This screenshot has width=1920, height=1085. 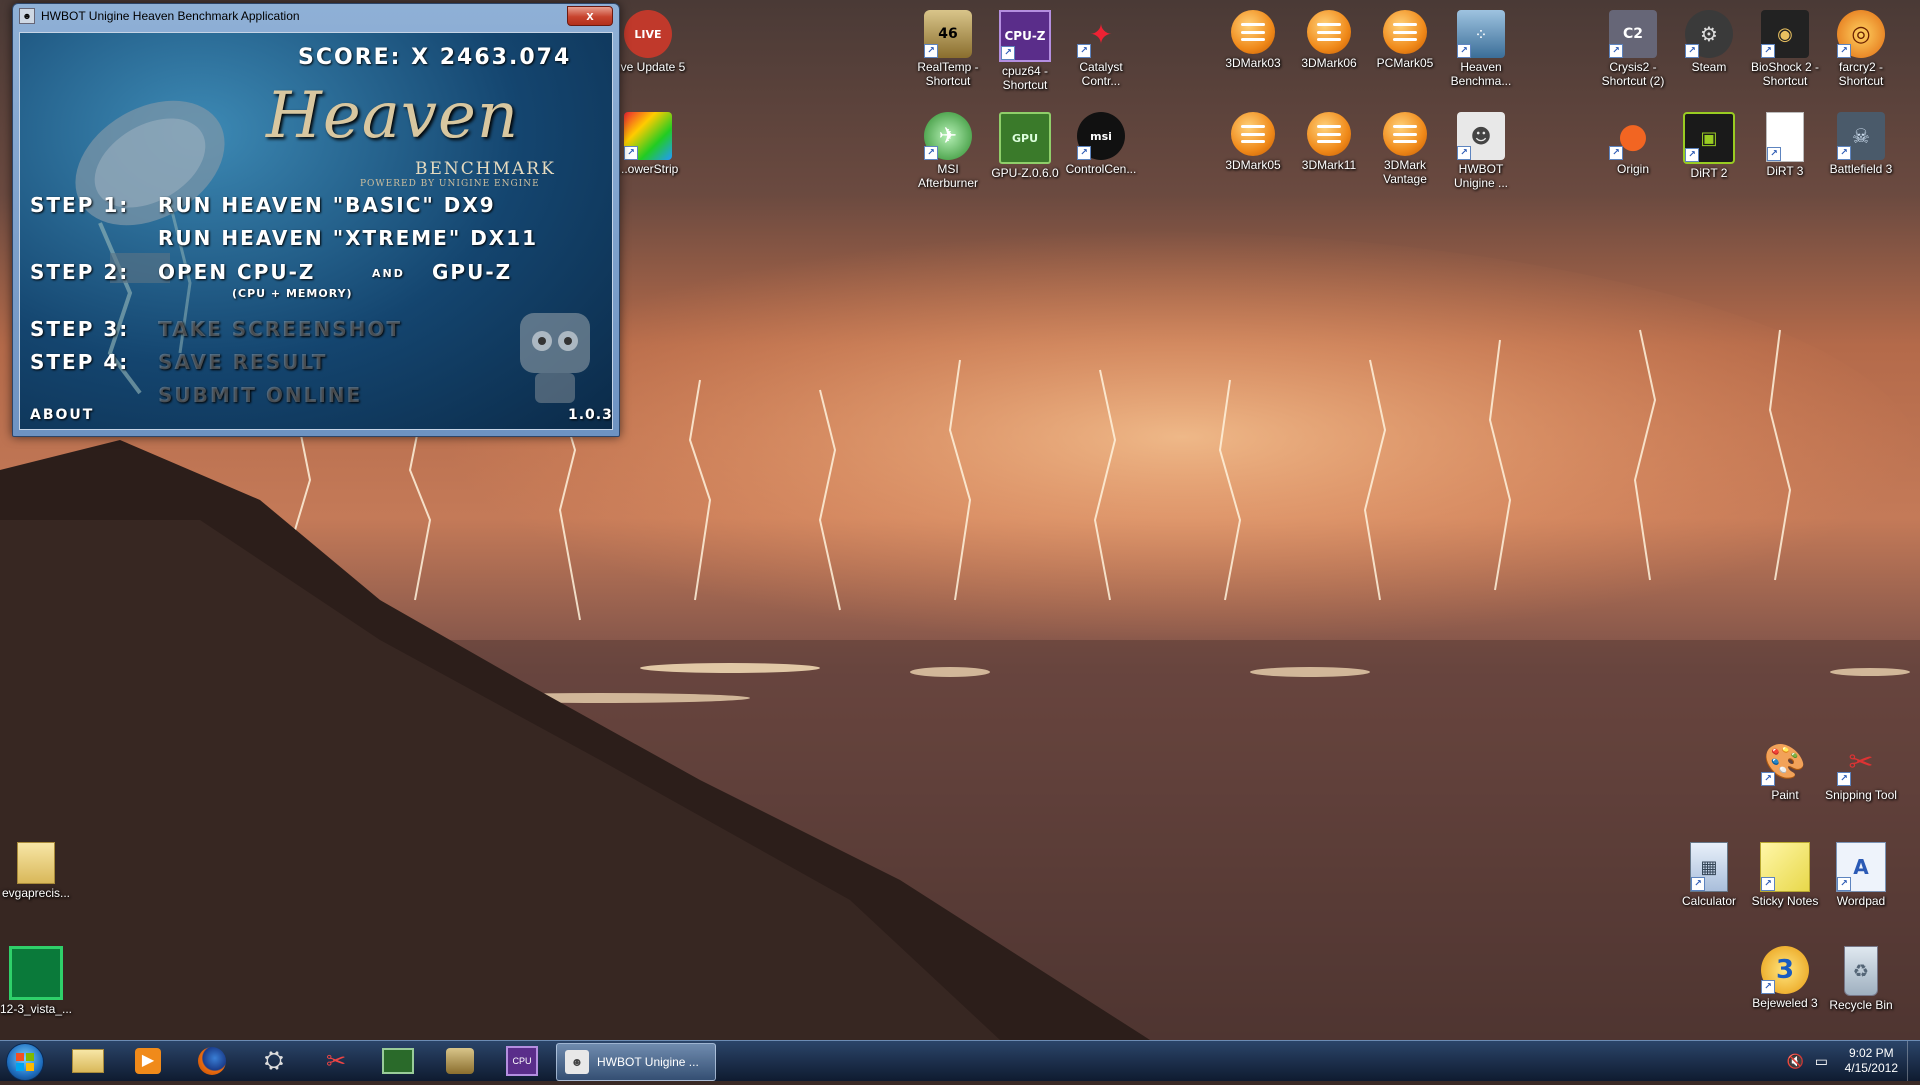 What do you see at coordinates (80, 362) in the screenshot?
I see `step4-label: STEP 4:` at bounding box center [80, 362].